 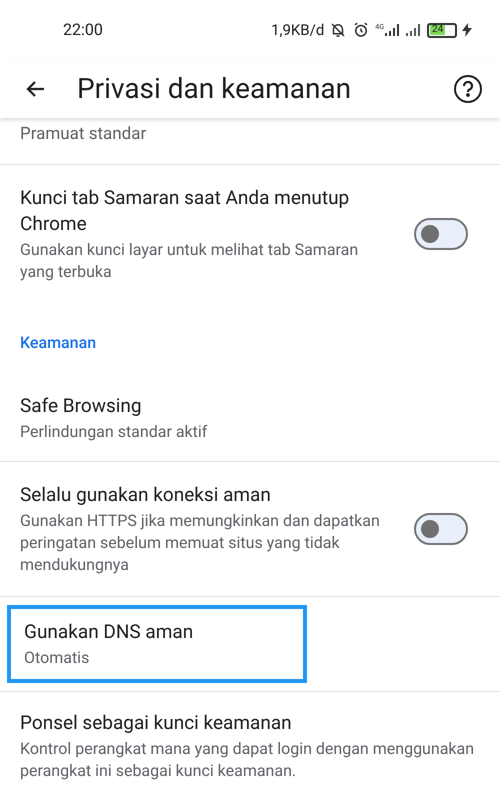 I want to click on settings-row: Safe Browsing Perlindungan standar aktif, so click(x=250, y=417).